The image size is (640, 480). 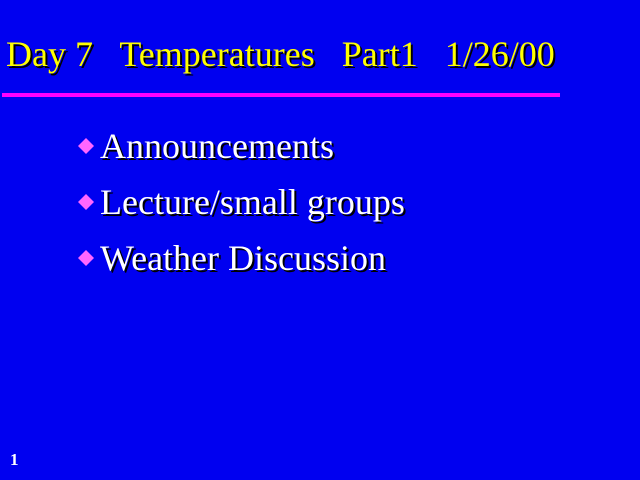 What do you see at coordinates (252, 202) in the screenshot?
I see `bullet-label: Lecture/small groups` at bounding box center [252, 202].